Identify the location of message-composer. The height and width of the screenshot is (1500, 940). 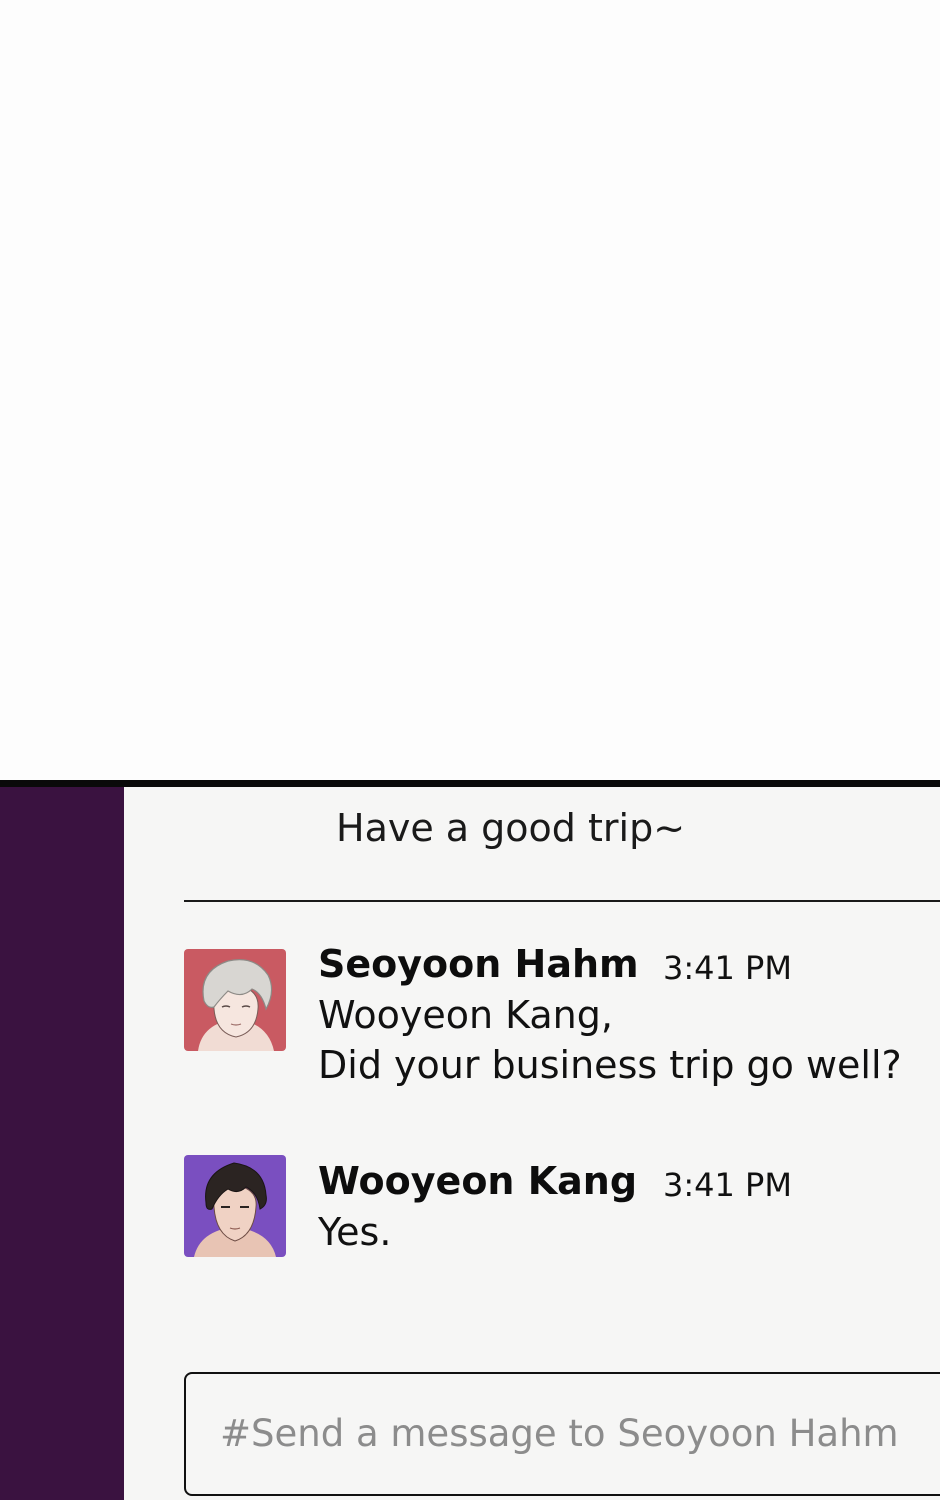
(562, 1434).